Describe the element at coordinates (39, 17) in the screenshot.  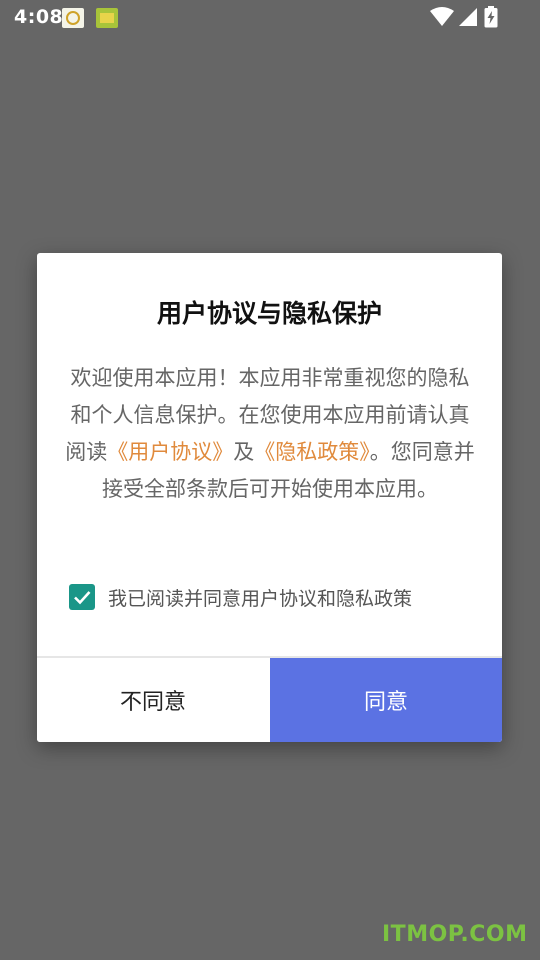
I see `status-time: 4:08` at that location.